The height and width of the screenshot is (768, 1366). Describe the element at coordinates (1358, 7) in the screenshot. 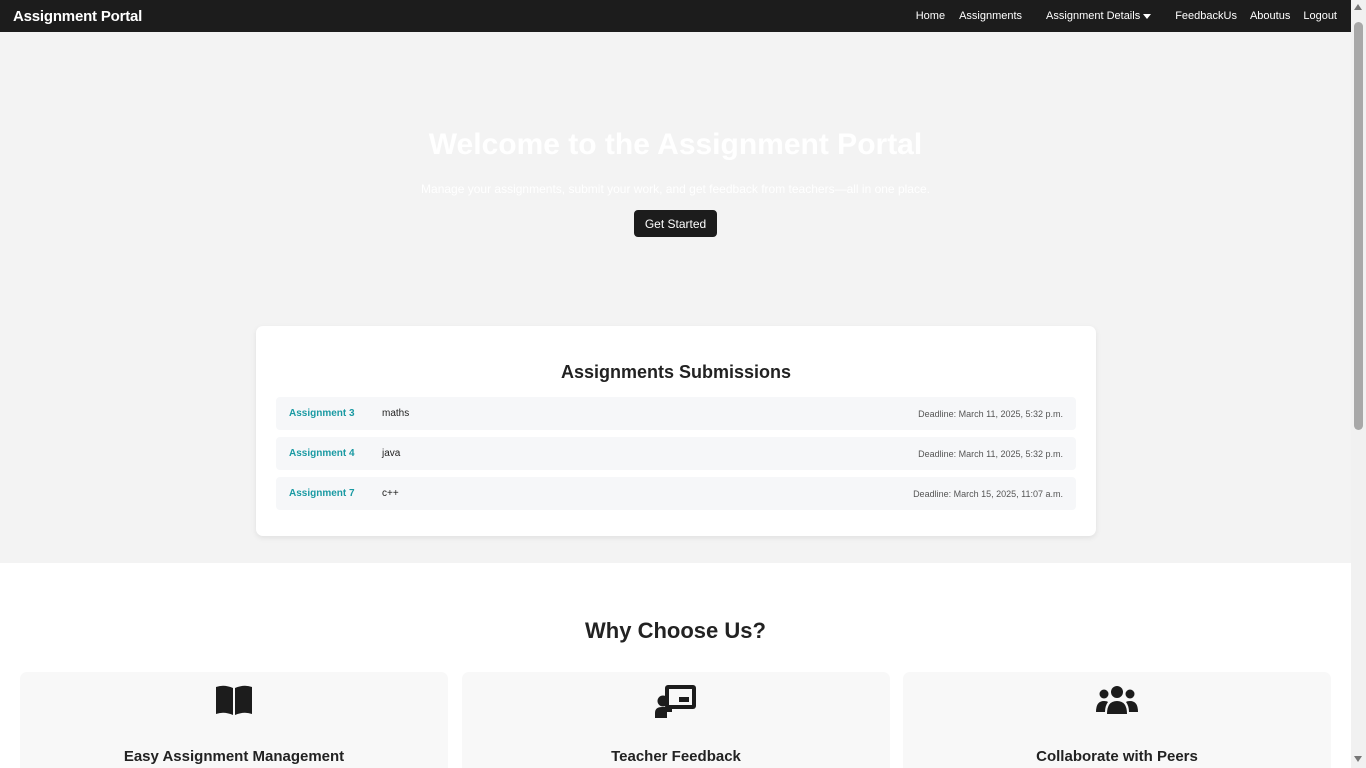

I see `scroll-up-arrow-icon` at that location.